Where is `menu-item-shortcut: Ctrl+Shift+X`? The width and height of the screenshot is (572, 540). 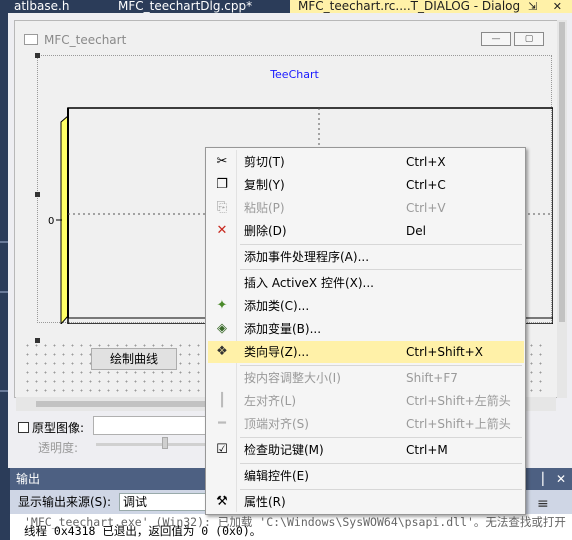 menu-item-shortcut: Ctrl+Shift+X is located at coordinates (444, 352).